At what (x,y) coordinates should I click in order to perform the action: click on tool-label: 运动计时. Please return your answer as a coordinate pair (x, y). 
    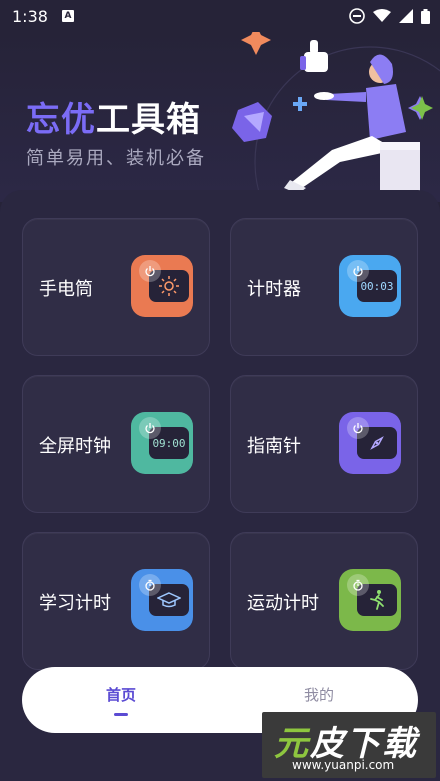
    Looking at the image, I should click on (283, 603).